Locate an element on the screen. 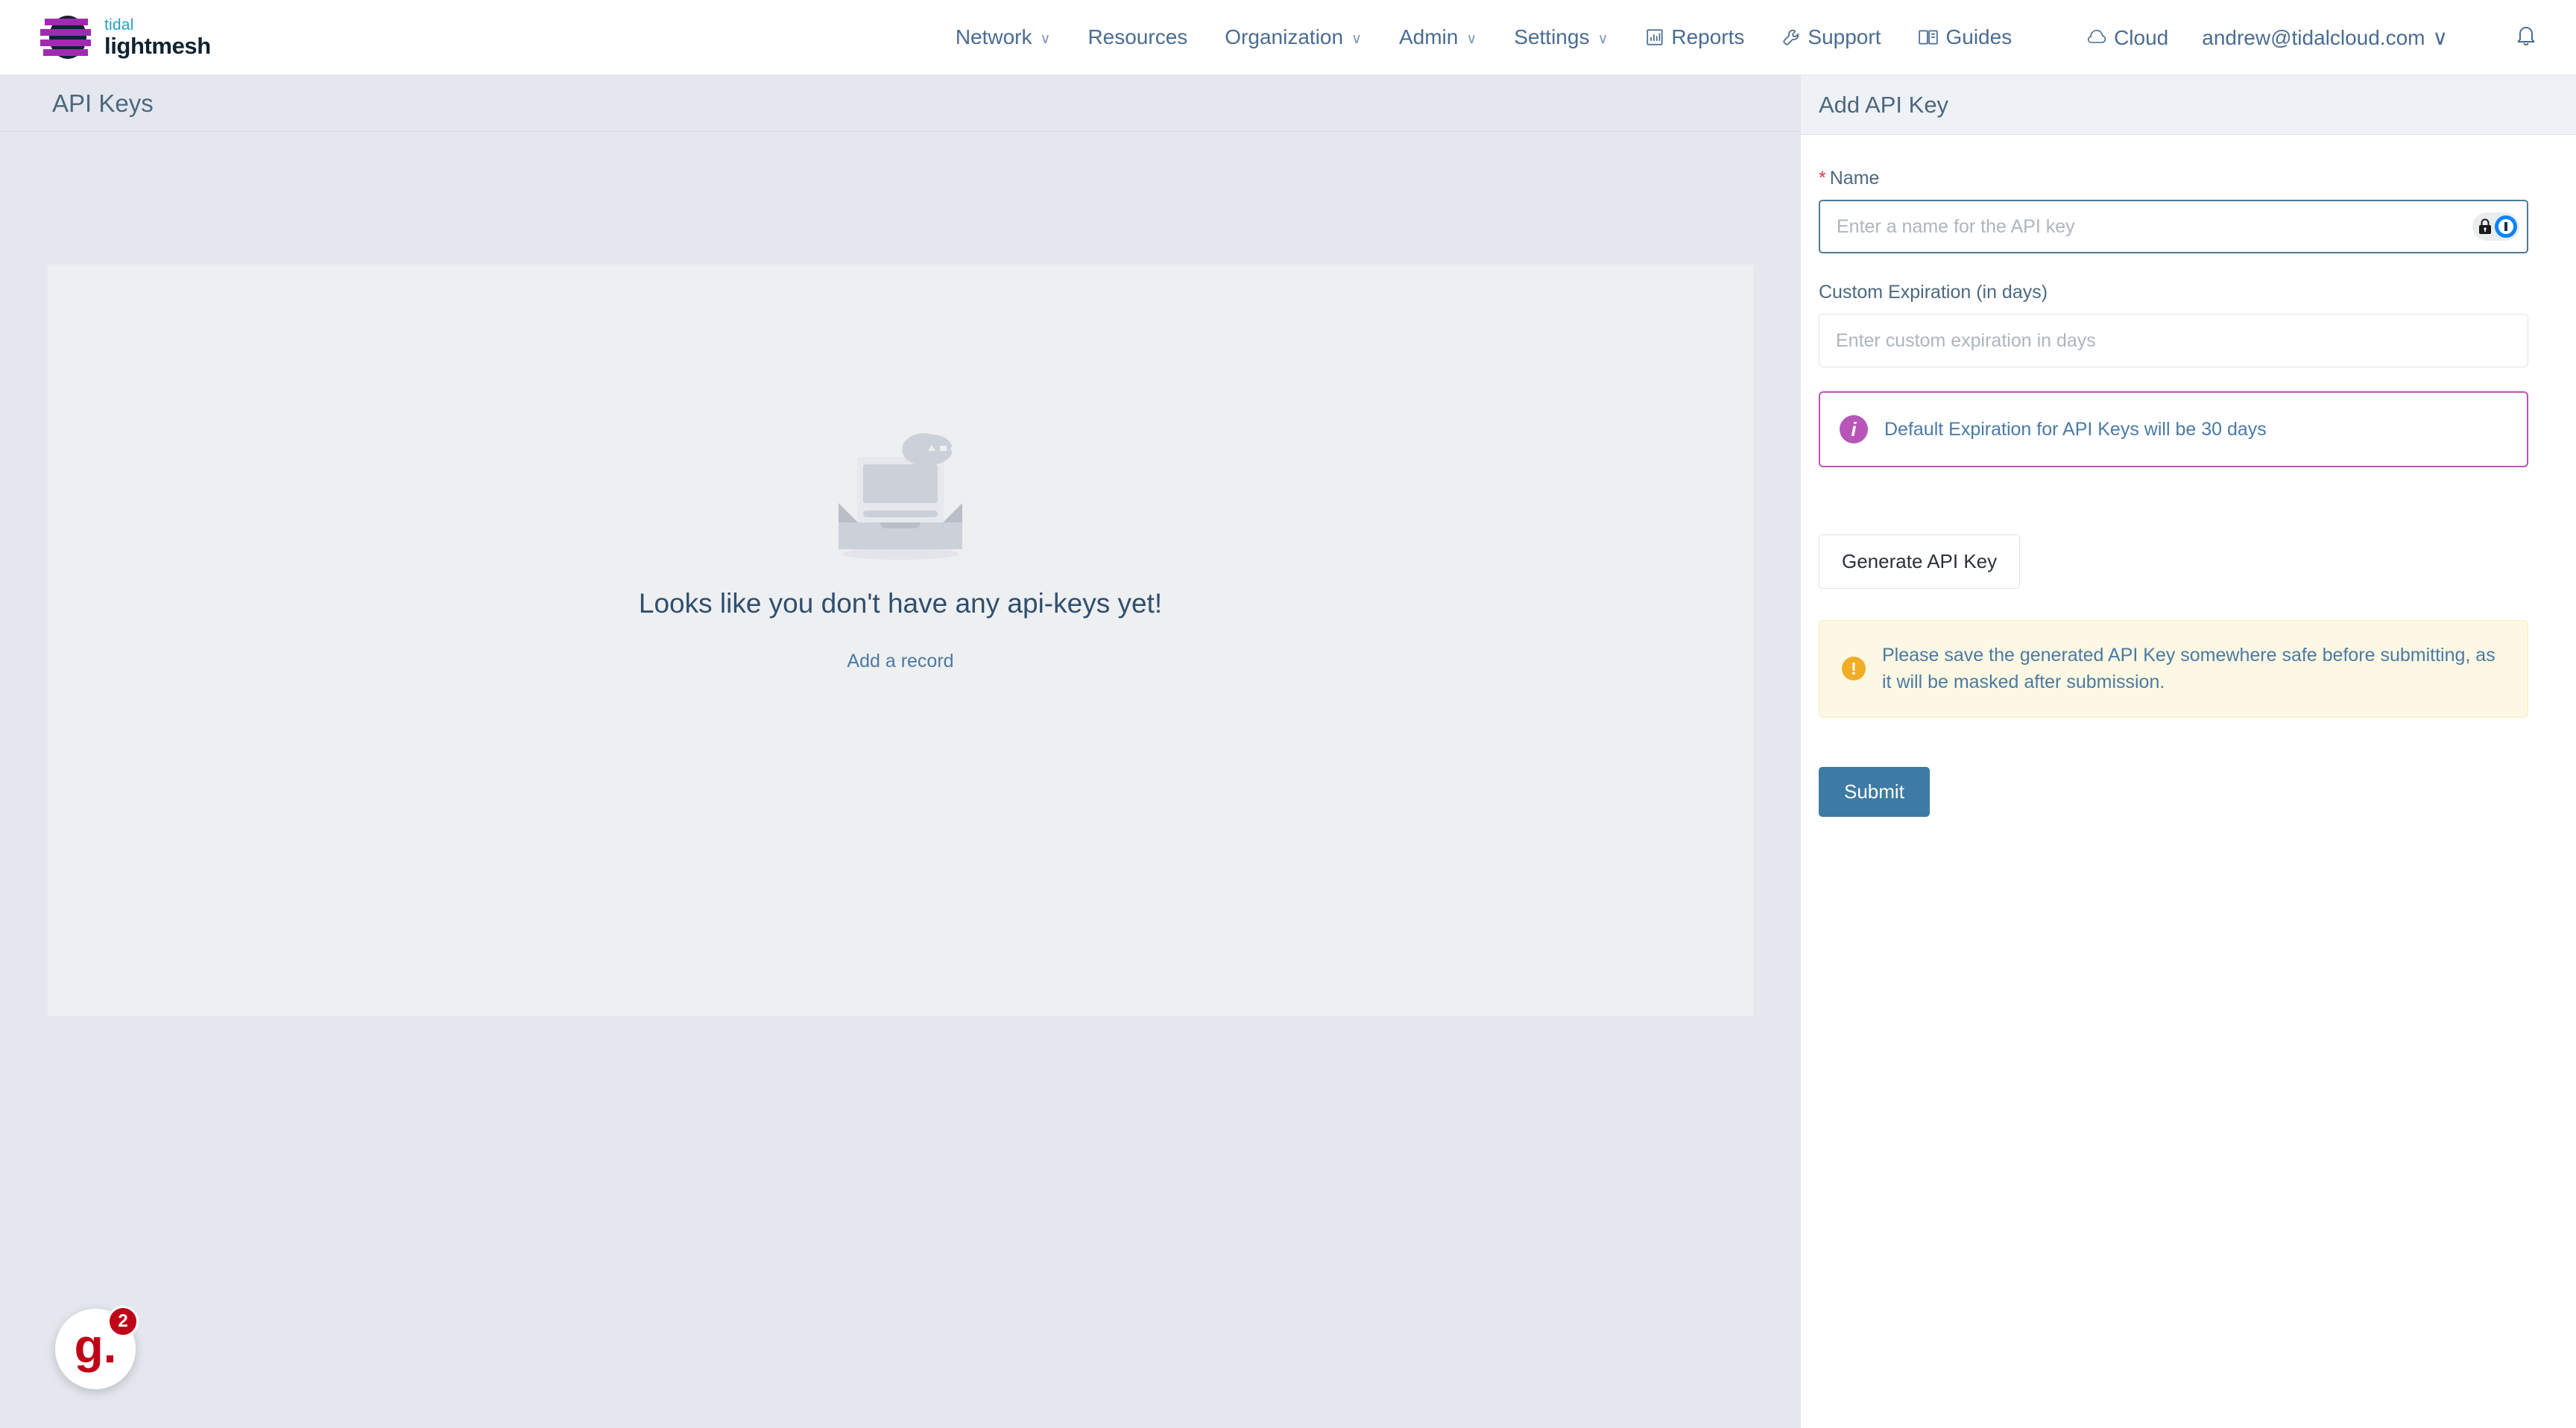 This screenshot has width=2576, height=1428. page-title: API Keys is located at coordinates (103, 103).